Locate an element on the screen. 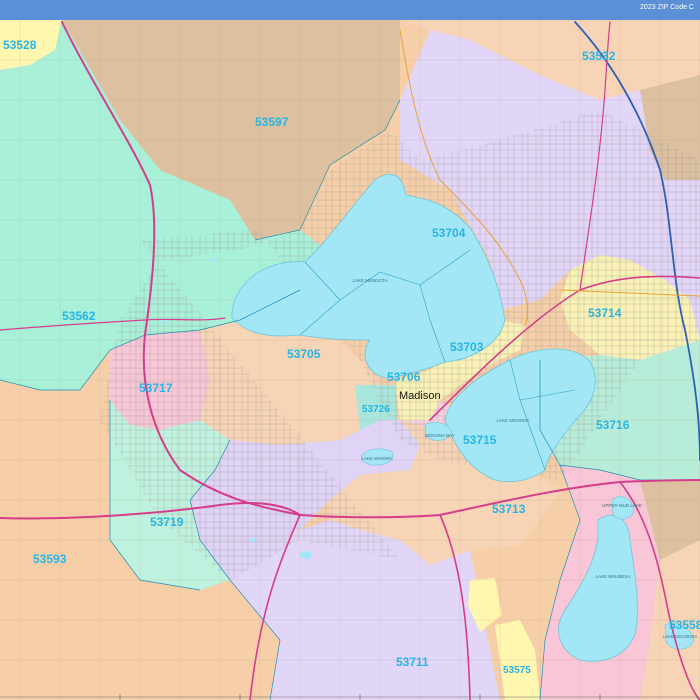 The height and width of the screenshot is (700, 700). zip-label: 53719 is located at coordinates (167, 522).